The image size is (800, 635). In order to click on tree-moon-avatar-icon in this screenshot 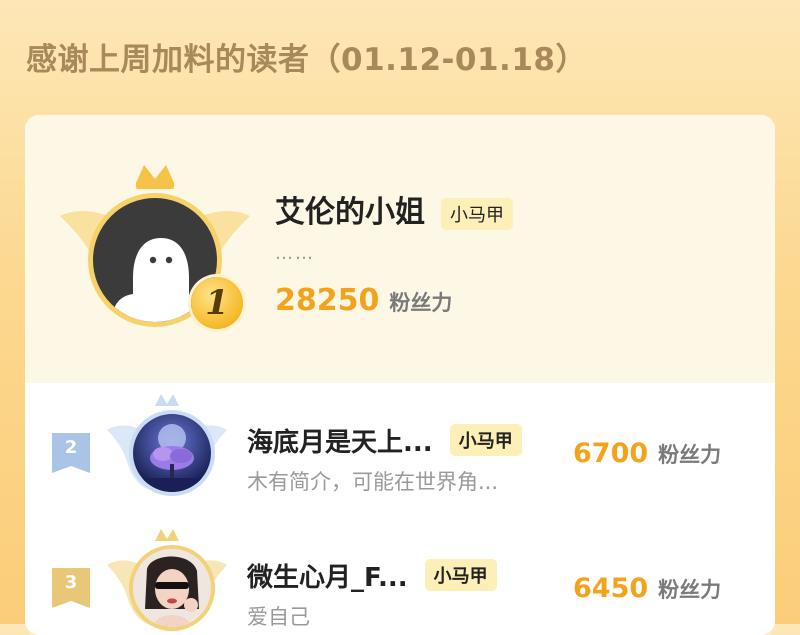, I will do `click(172, 453)`.